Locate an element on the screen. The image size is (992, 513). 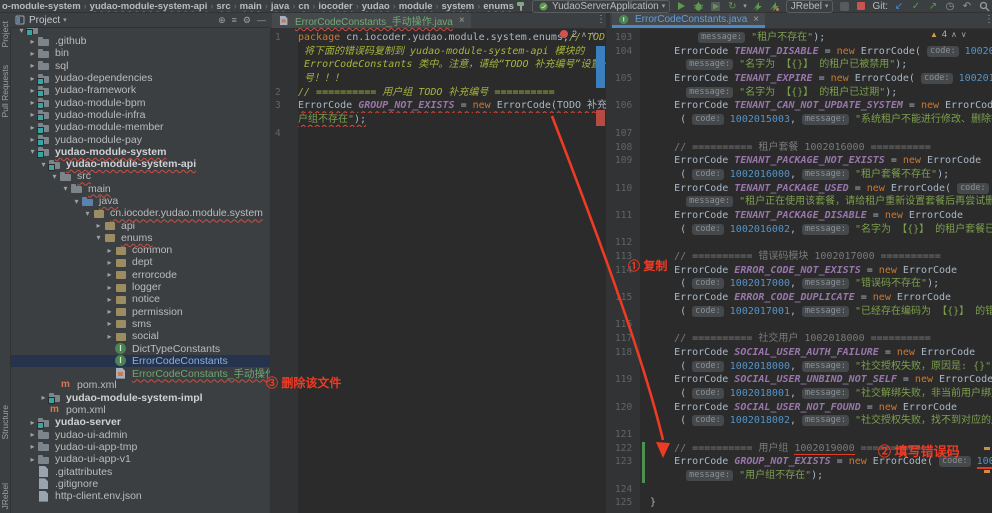
line-number: 117 is located at coordinates (625, 339).